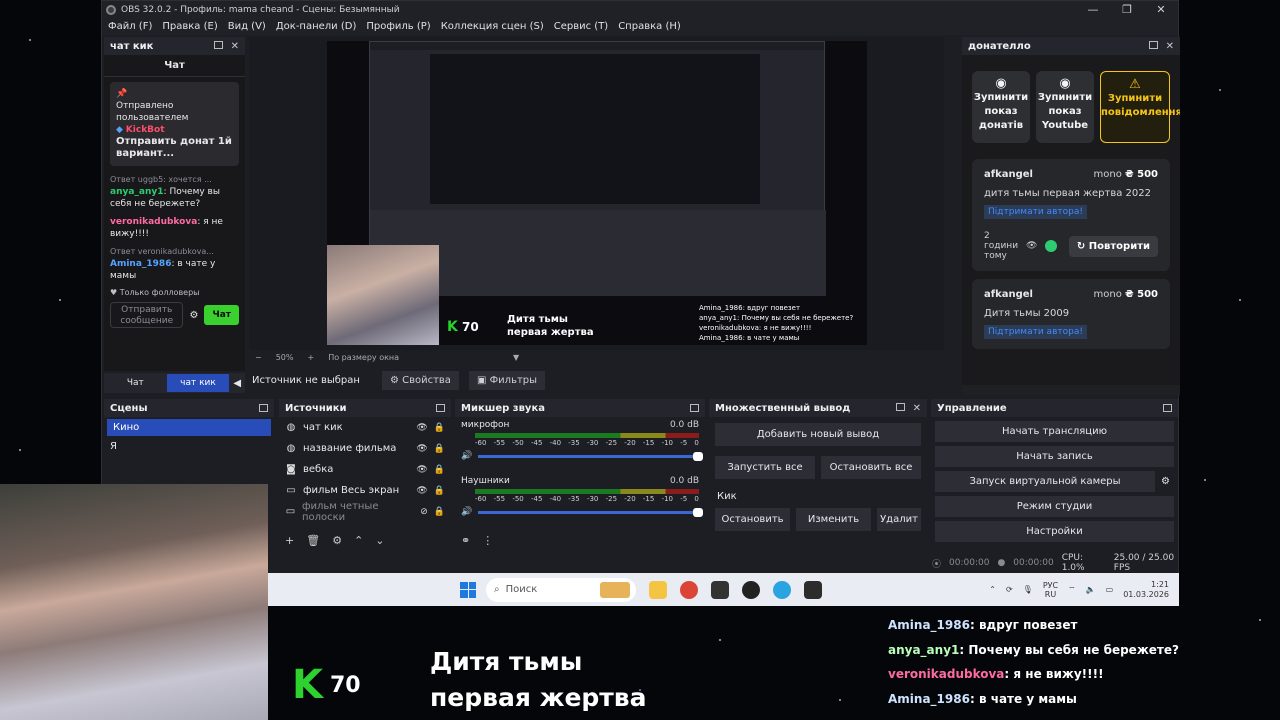 Image resolution: width=1280 pixels, height=720 pixels. What do you see at coordinates (871, 467) in the screenshot?
I see `stop-all-button: Остановить все` at bounding box center [871, 467].